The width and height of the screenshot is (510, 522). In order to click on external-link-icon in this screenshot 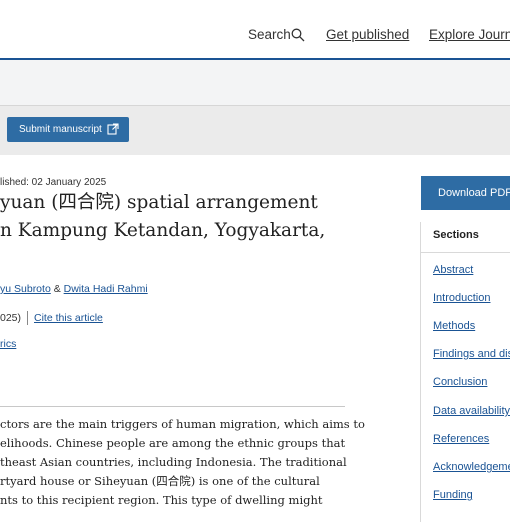, I will do `click(113, 129)`.